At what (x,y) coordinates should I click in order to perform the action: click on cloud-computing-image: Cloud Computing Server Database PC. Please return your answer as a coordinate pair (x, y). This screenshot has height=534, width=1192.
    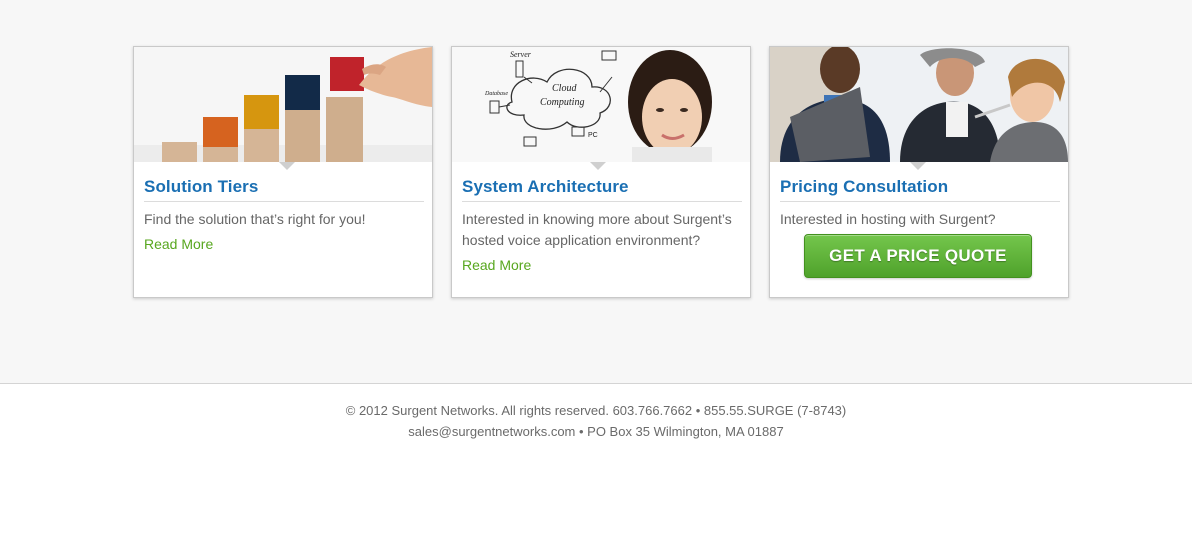
    Looking at the image, I should click on (601, 104).